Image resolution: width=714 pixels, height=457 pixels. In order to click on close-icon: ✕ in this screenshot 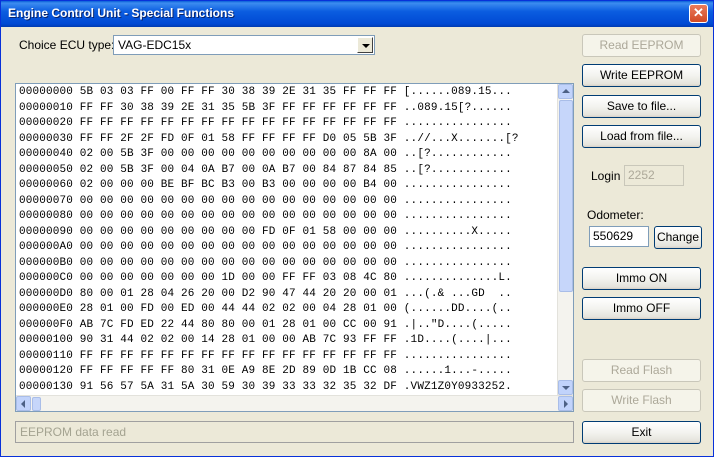, I will do `click(698, 12)`.